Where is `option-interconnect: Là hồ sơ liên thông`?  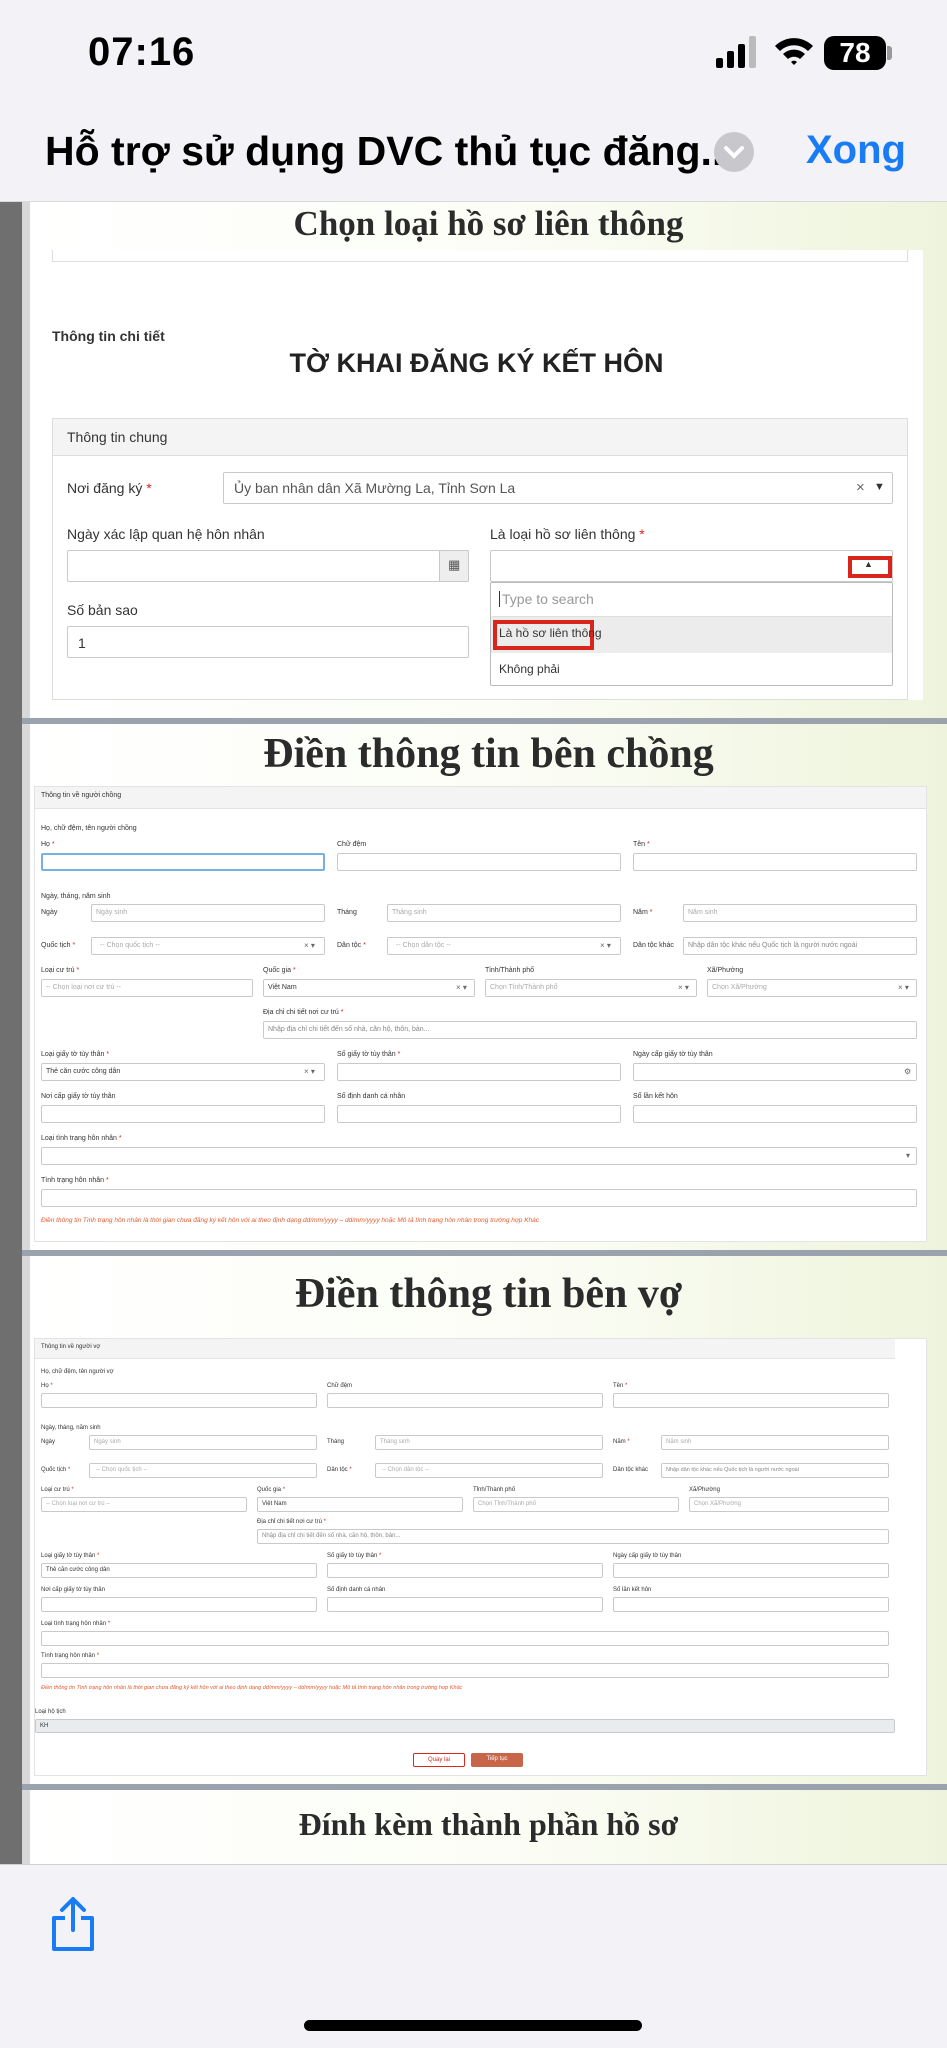 option-interconnect: Là hồ sơ liên thông is located at coordinates (691, 635).